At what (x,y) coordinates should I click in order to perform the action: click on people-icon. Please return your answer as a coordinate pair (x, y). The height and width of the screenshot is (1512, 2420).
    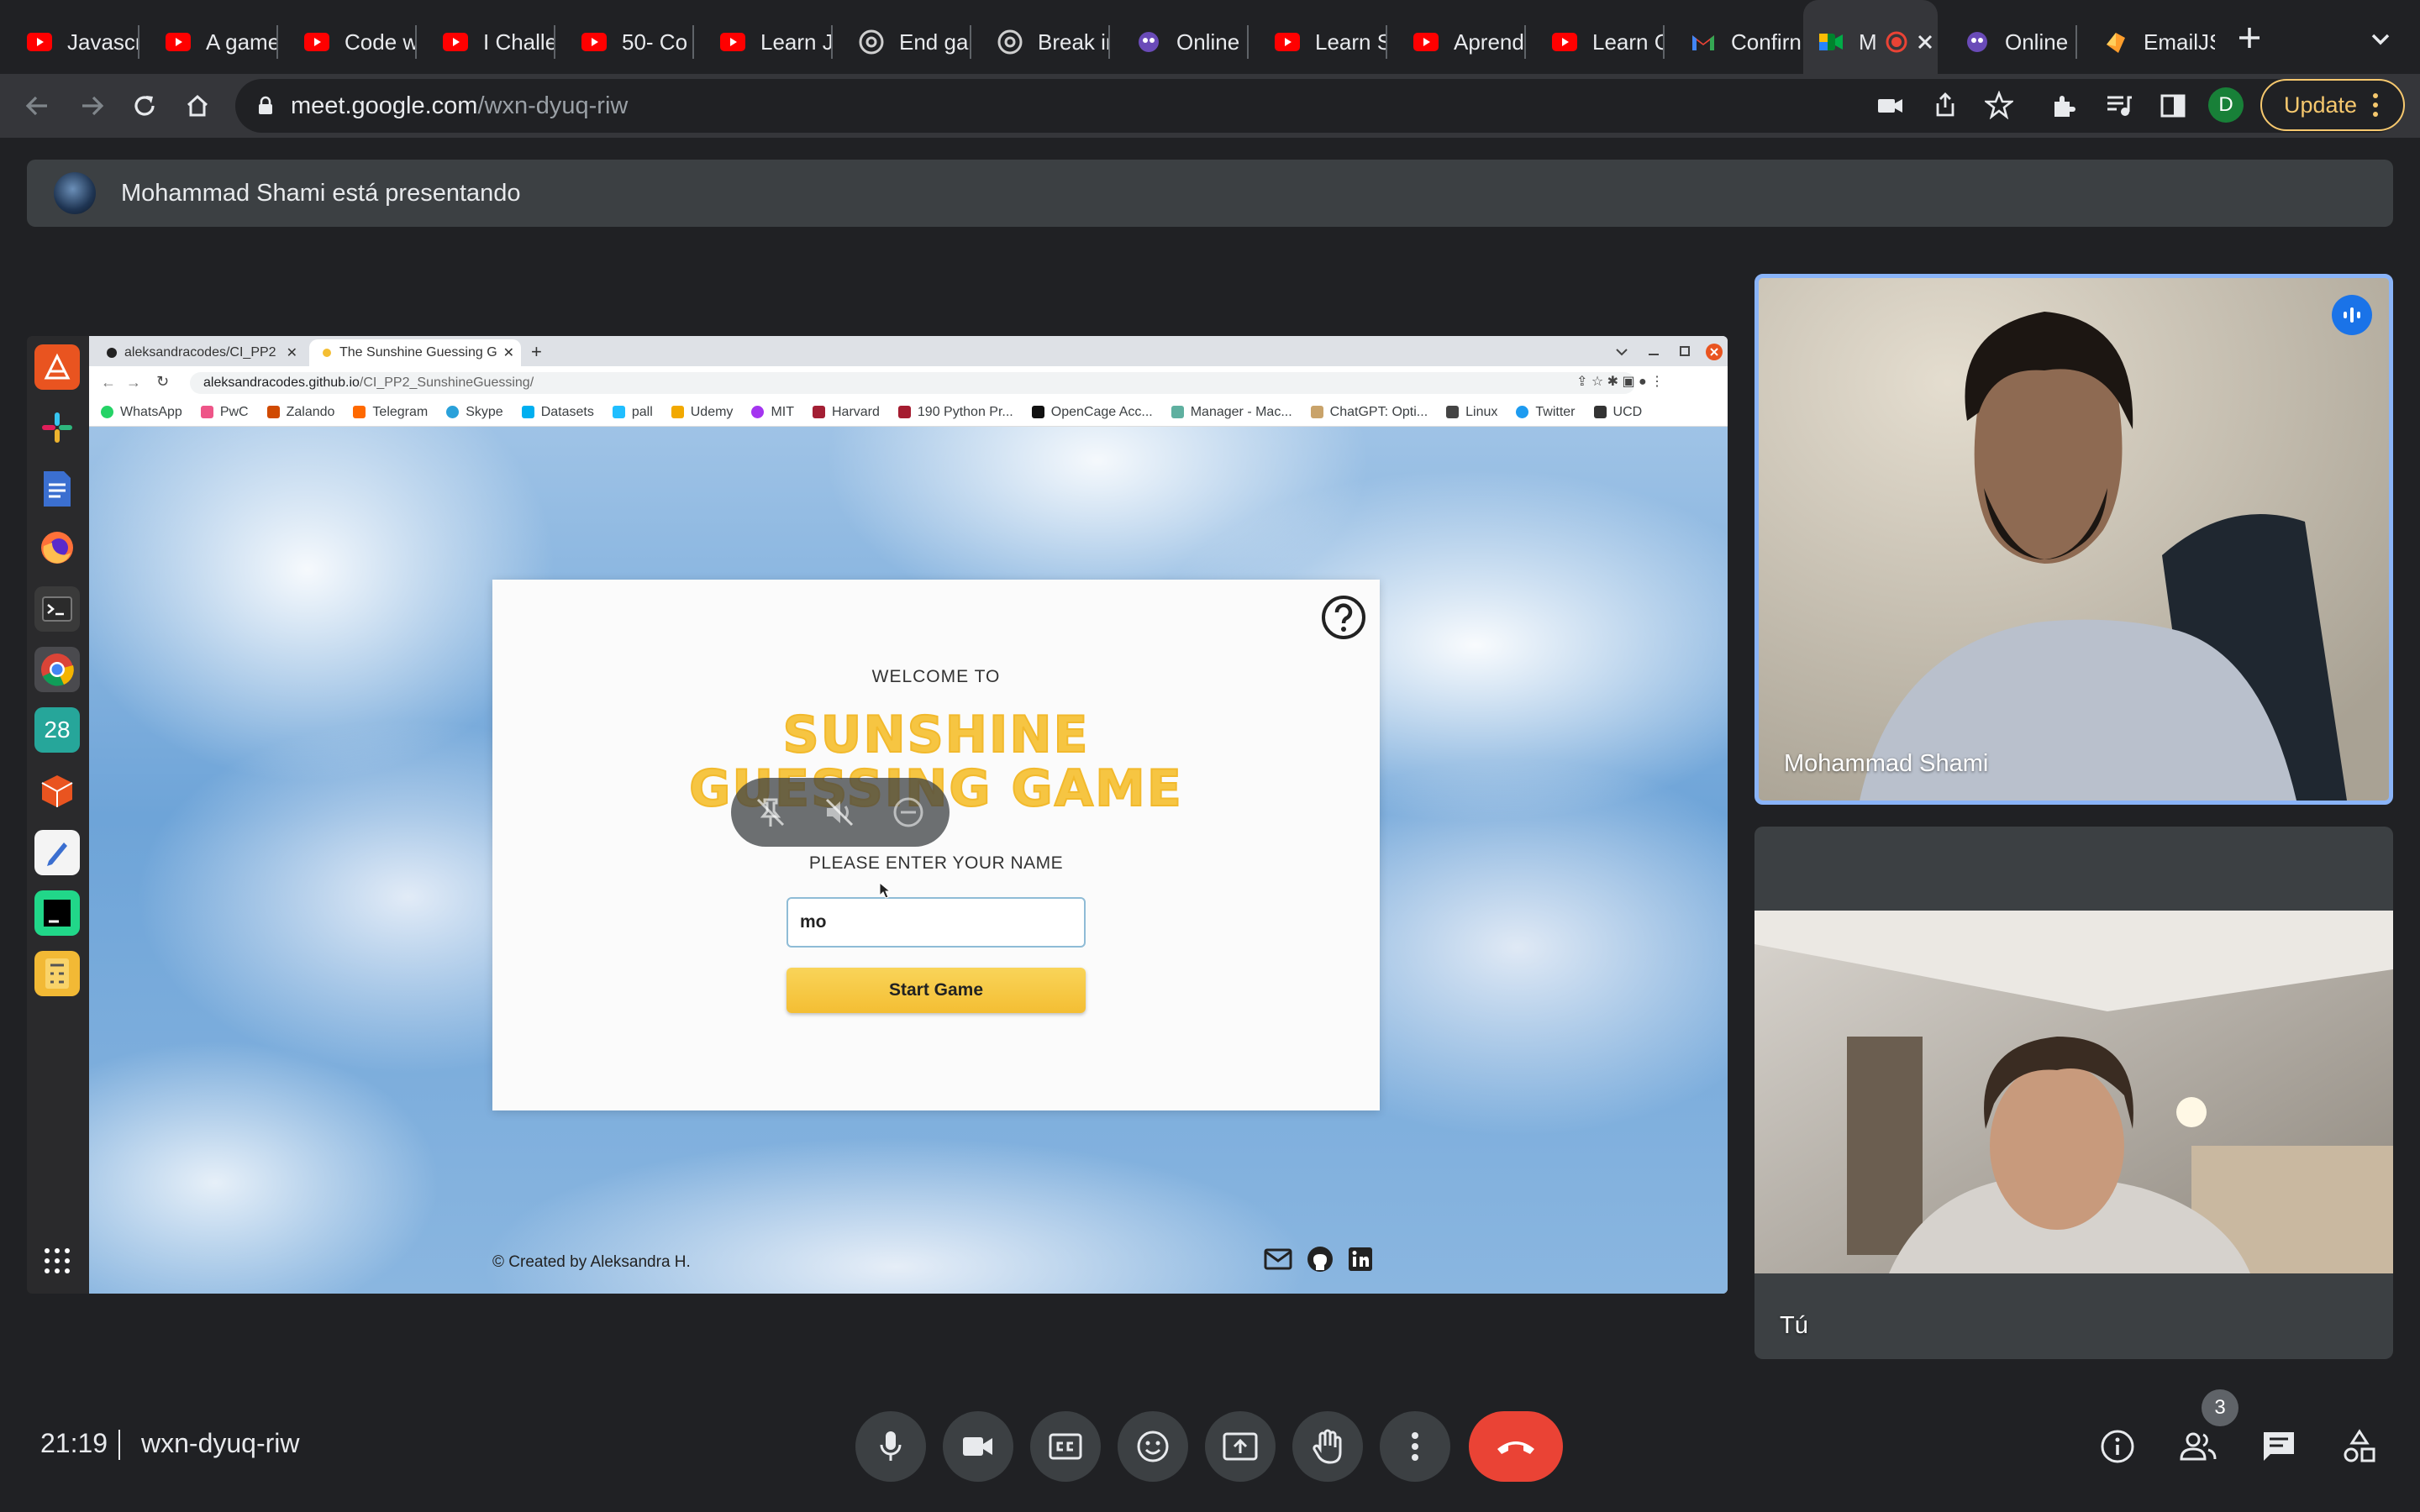
    Looking at the image, I should click on (2198, 1446).